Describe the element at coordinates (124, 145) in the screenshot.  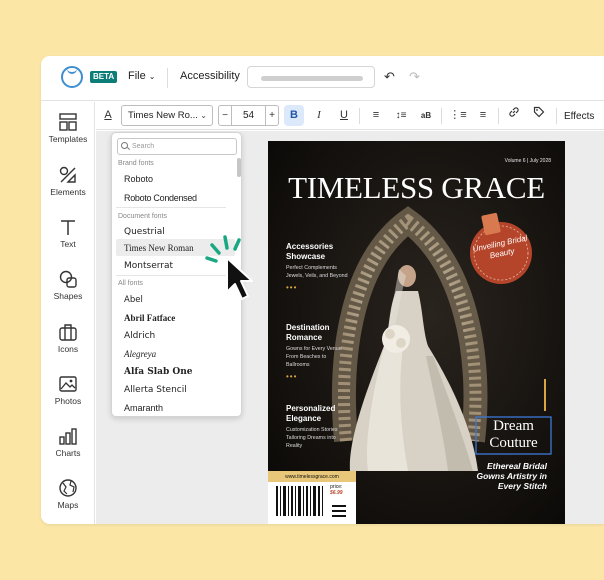
I see `search-icon` at that location.